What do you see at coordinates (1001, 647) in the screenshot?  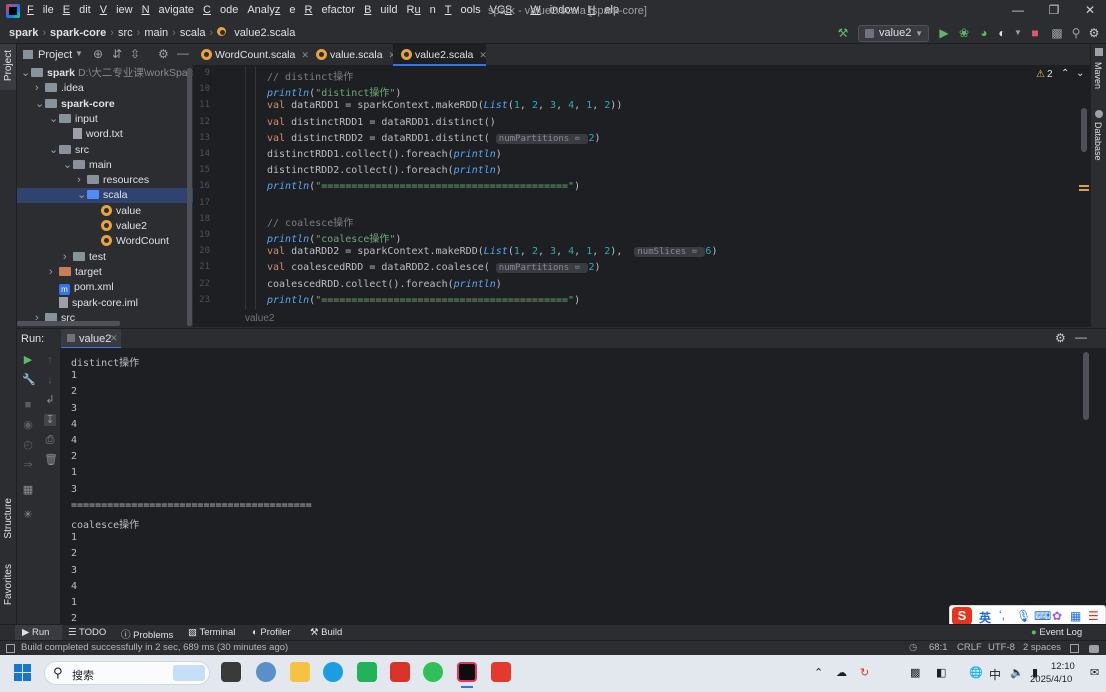 I see `file-encoding: UTF-8` at bounding box center [1001, 647].